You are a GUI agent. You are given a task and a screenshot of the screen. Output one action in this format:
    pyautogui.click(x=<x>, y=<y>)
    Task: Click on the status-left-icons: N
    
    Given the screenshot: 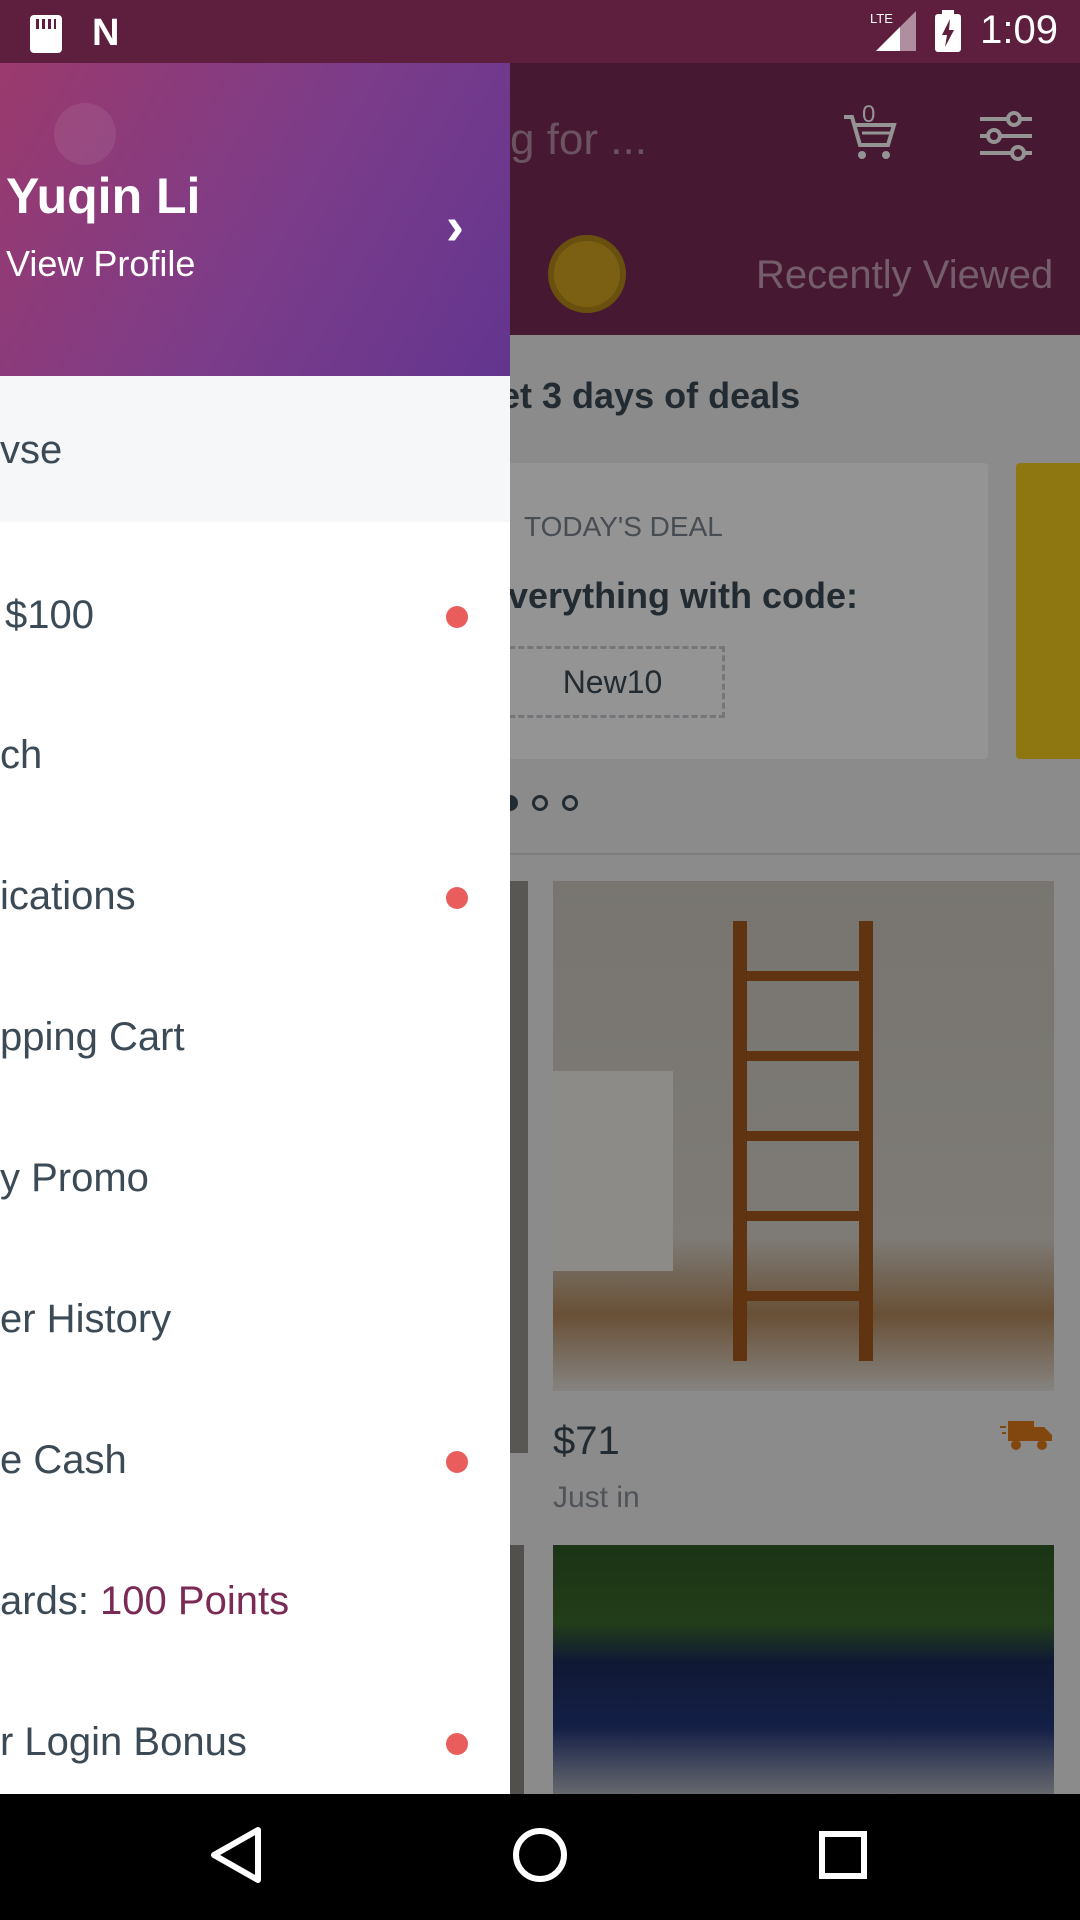 What is the action you would take?
    pyautogui.click(x=75, y=33)
    